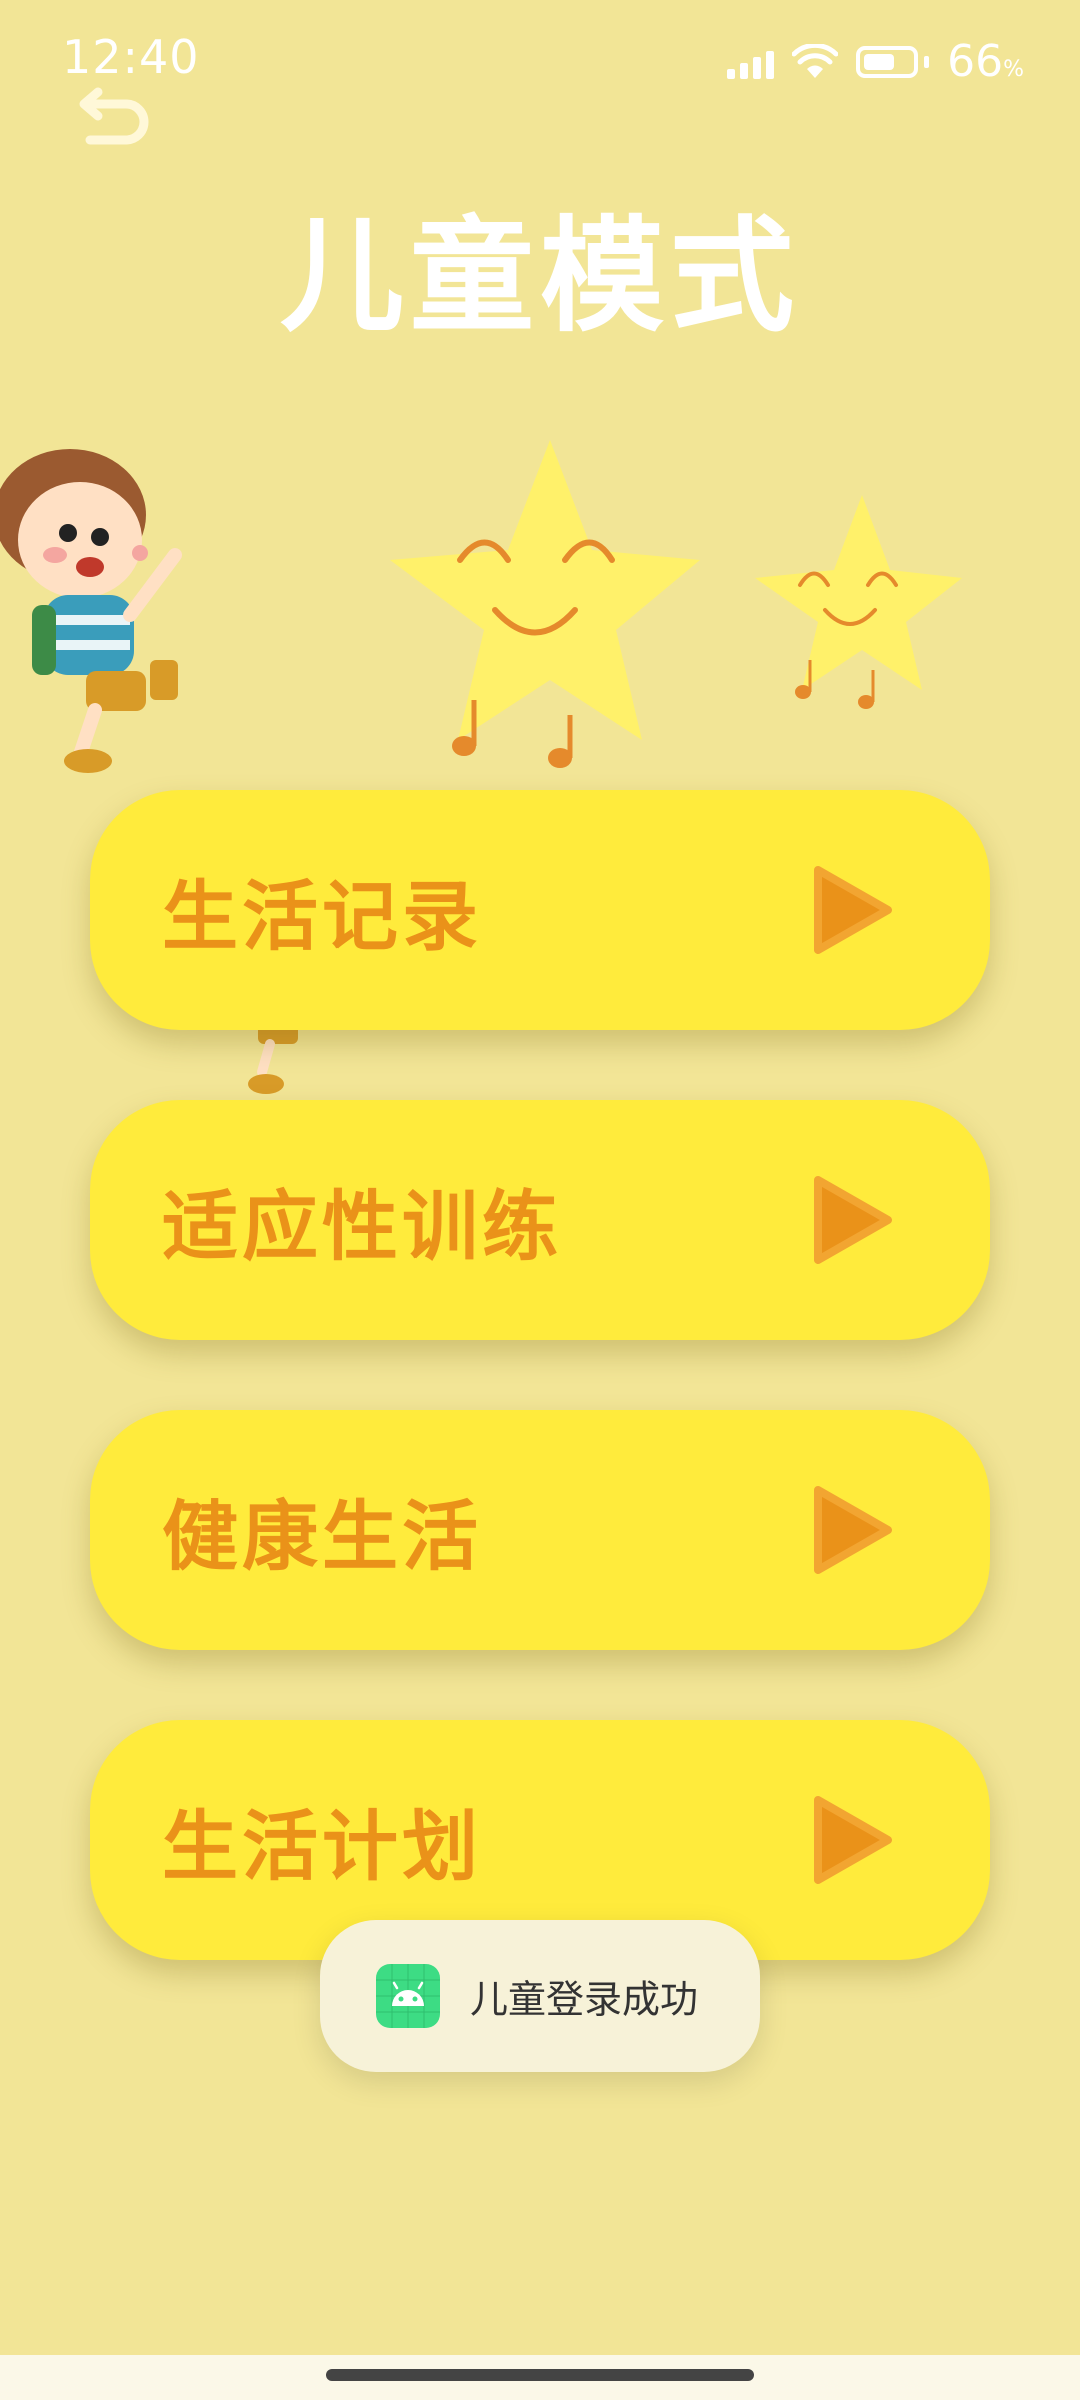 The width and height of the screenshot is (1080, 2400). Describe the element at coordinates (815, 60) in the screenshot. I see `wifi-icon` at that location.